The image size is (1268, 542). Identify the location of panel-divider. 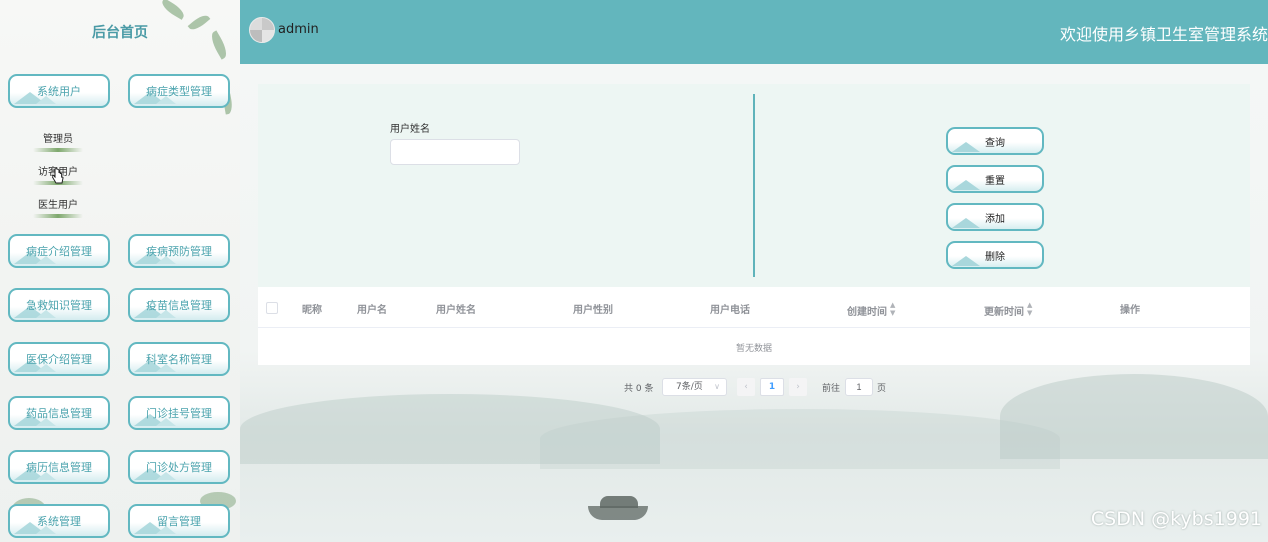
(754, 185).